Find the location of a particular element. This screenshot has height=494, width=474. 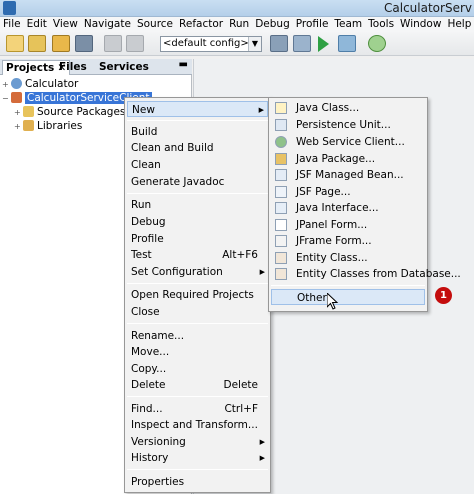

configuration-select: <default config> ▼ is located at coordinates (211, 44).